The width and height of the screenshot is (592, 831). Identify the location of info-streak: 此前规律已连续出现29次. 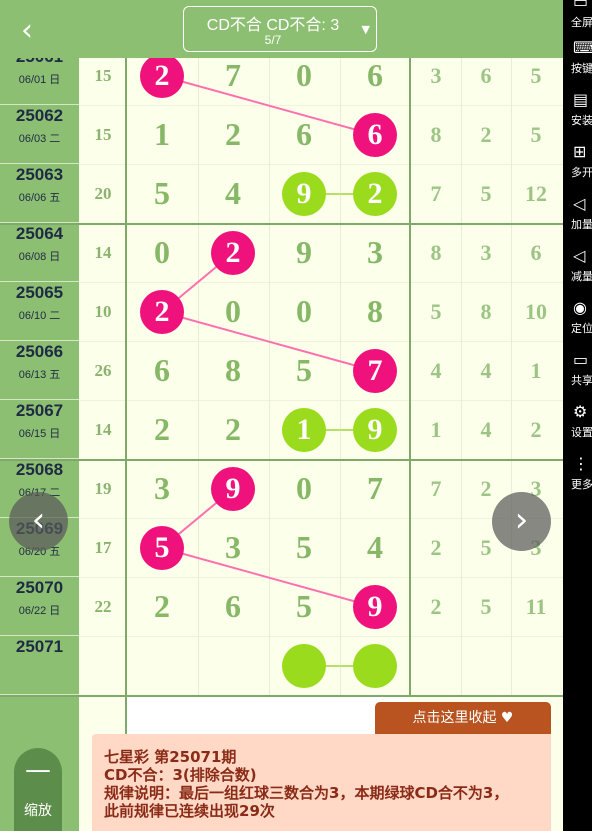
(189, 811).